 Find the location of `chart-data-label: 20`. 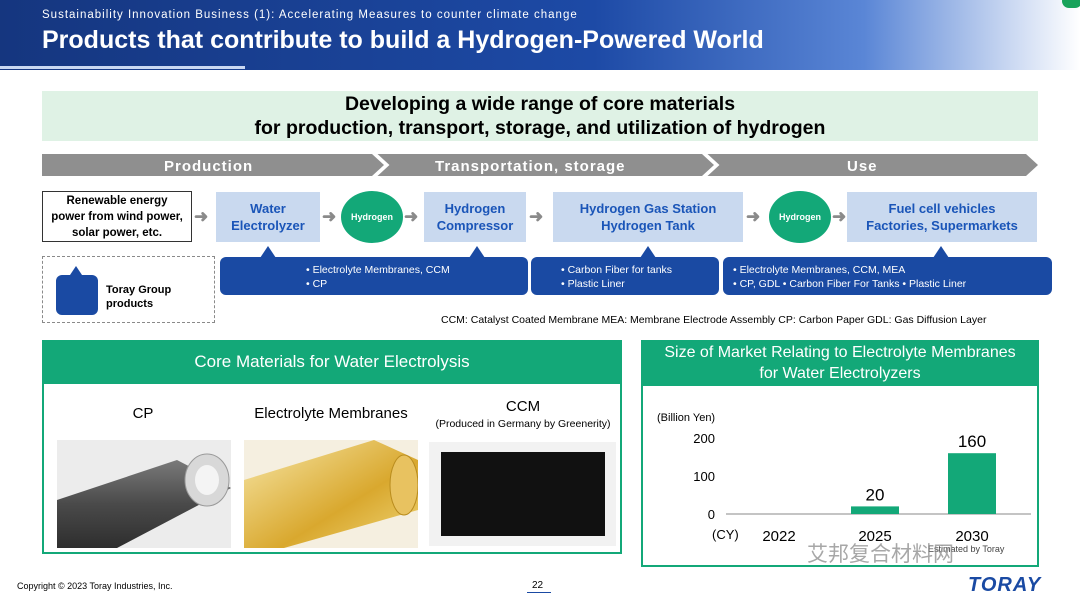

chart-data-label: 20 is located at coordinates (875, 494).